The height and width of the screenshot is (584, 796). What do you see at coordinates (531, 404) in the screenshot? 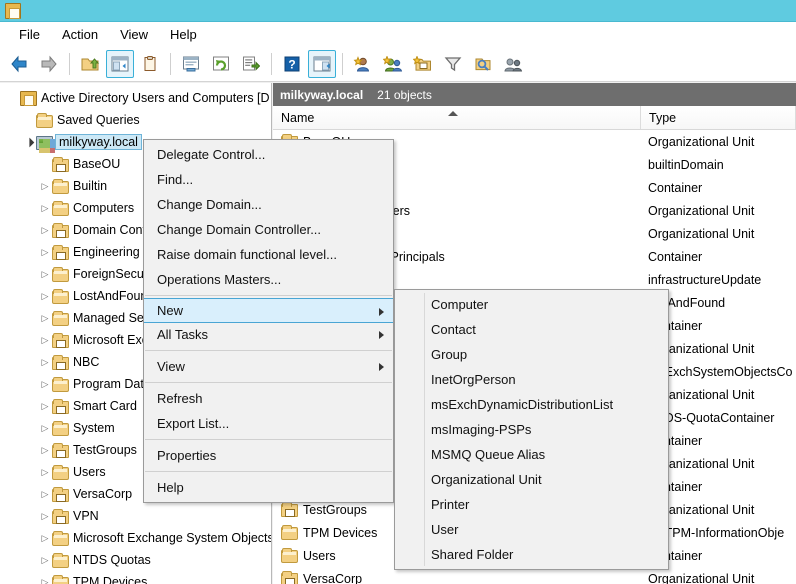
I see `new-msexchdynamicdistributionlist: msExchDynamicDistributionList` at bounding box center [531, 404].